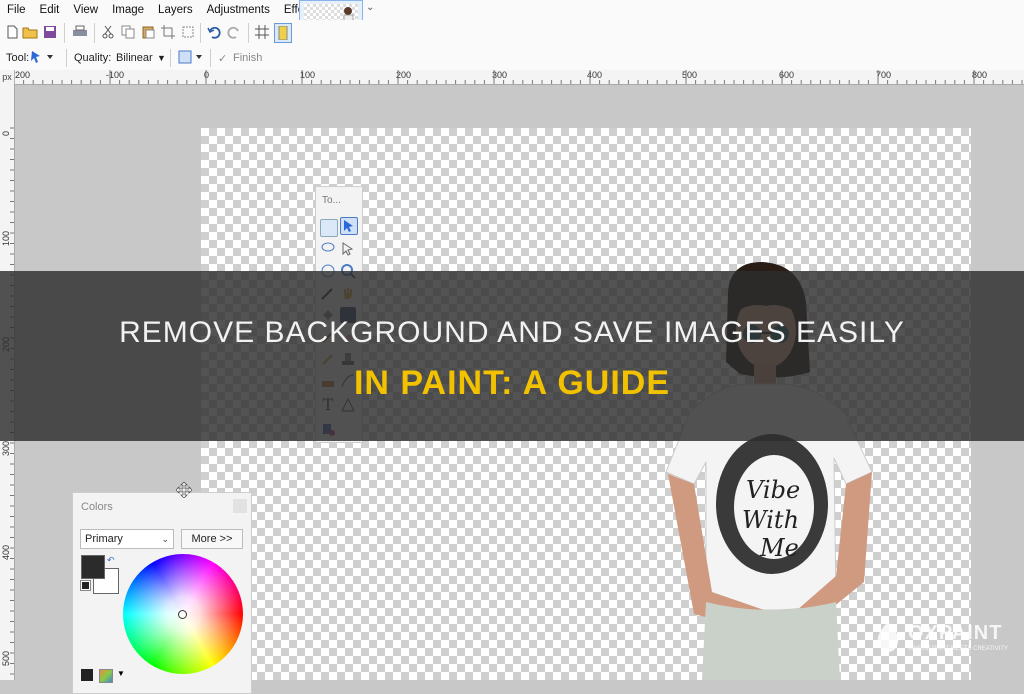  What do you see at coordinates (30, 32) in the screenshot?
I see `open-folder-icon` at bounding box center [30, 32].